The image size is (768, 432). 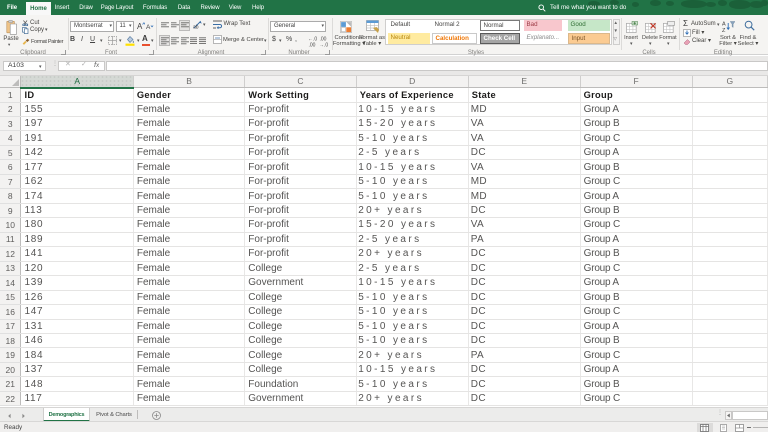 I want to click on svg-text: →.0, so click(x=323, y=44).